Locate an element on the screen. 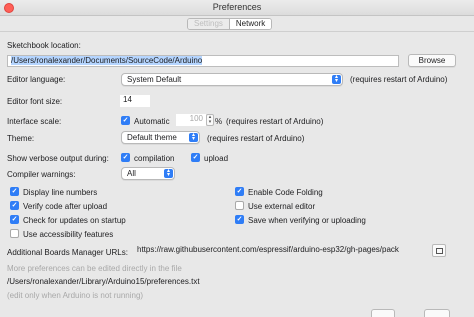  display-line-numbers-checkbox: ✓ is located at coordinates (14, 191).